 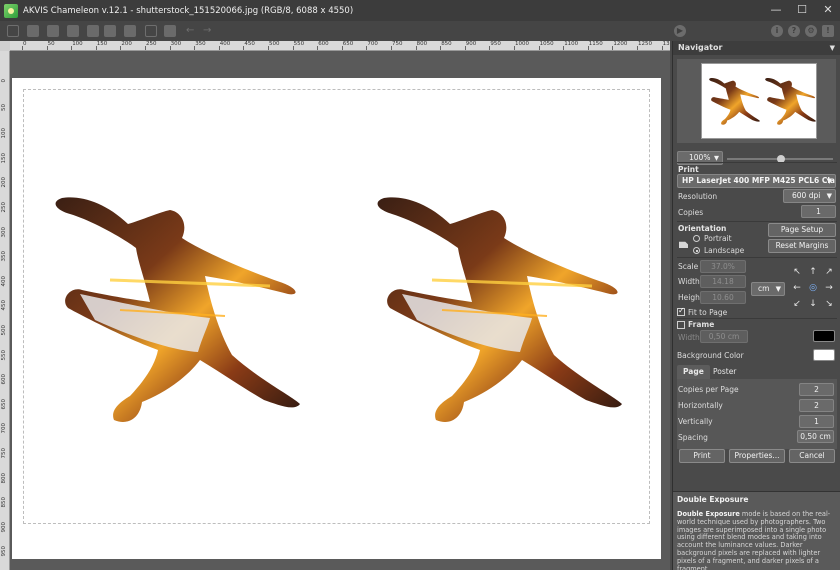 I want to click on print-icon, so click(x=73, y=31).